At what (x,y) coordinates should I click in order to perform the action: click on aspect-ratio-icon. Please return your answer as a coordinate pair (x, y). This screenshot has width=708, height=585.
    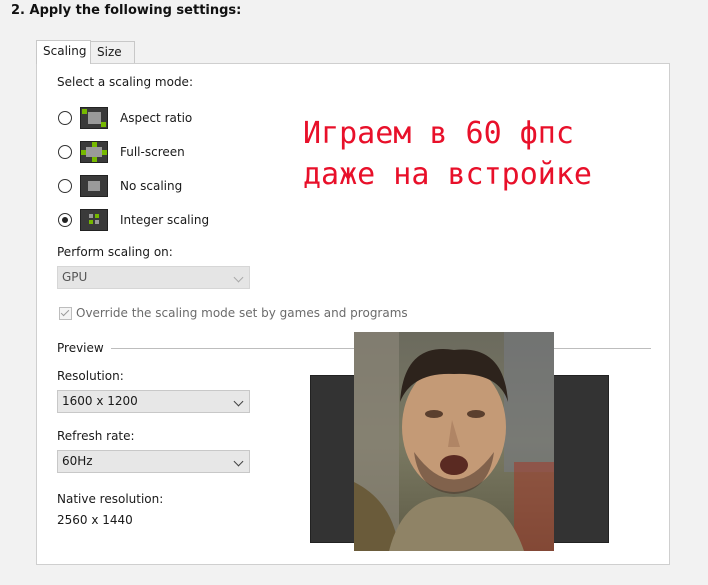
    Looking at the image, I should click on (94, 118).